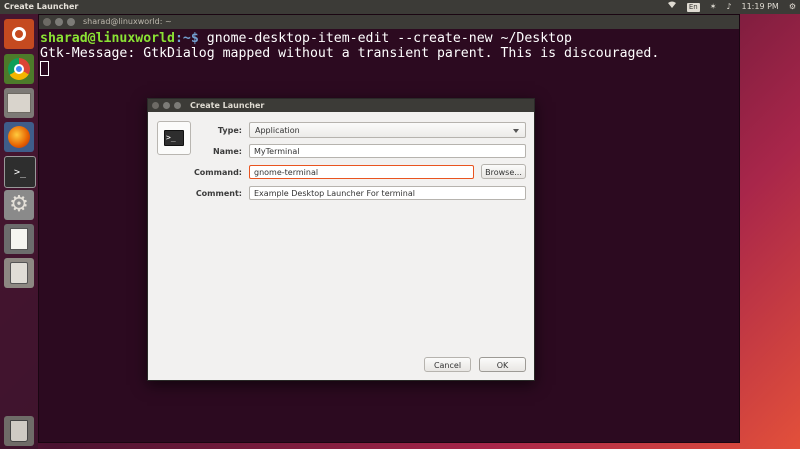 This screenshot has height=449, width=800. Describe the element at coordinates (41, 6) in the screenshot. I see `active-window-title: Create Launcher` at that location.